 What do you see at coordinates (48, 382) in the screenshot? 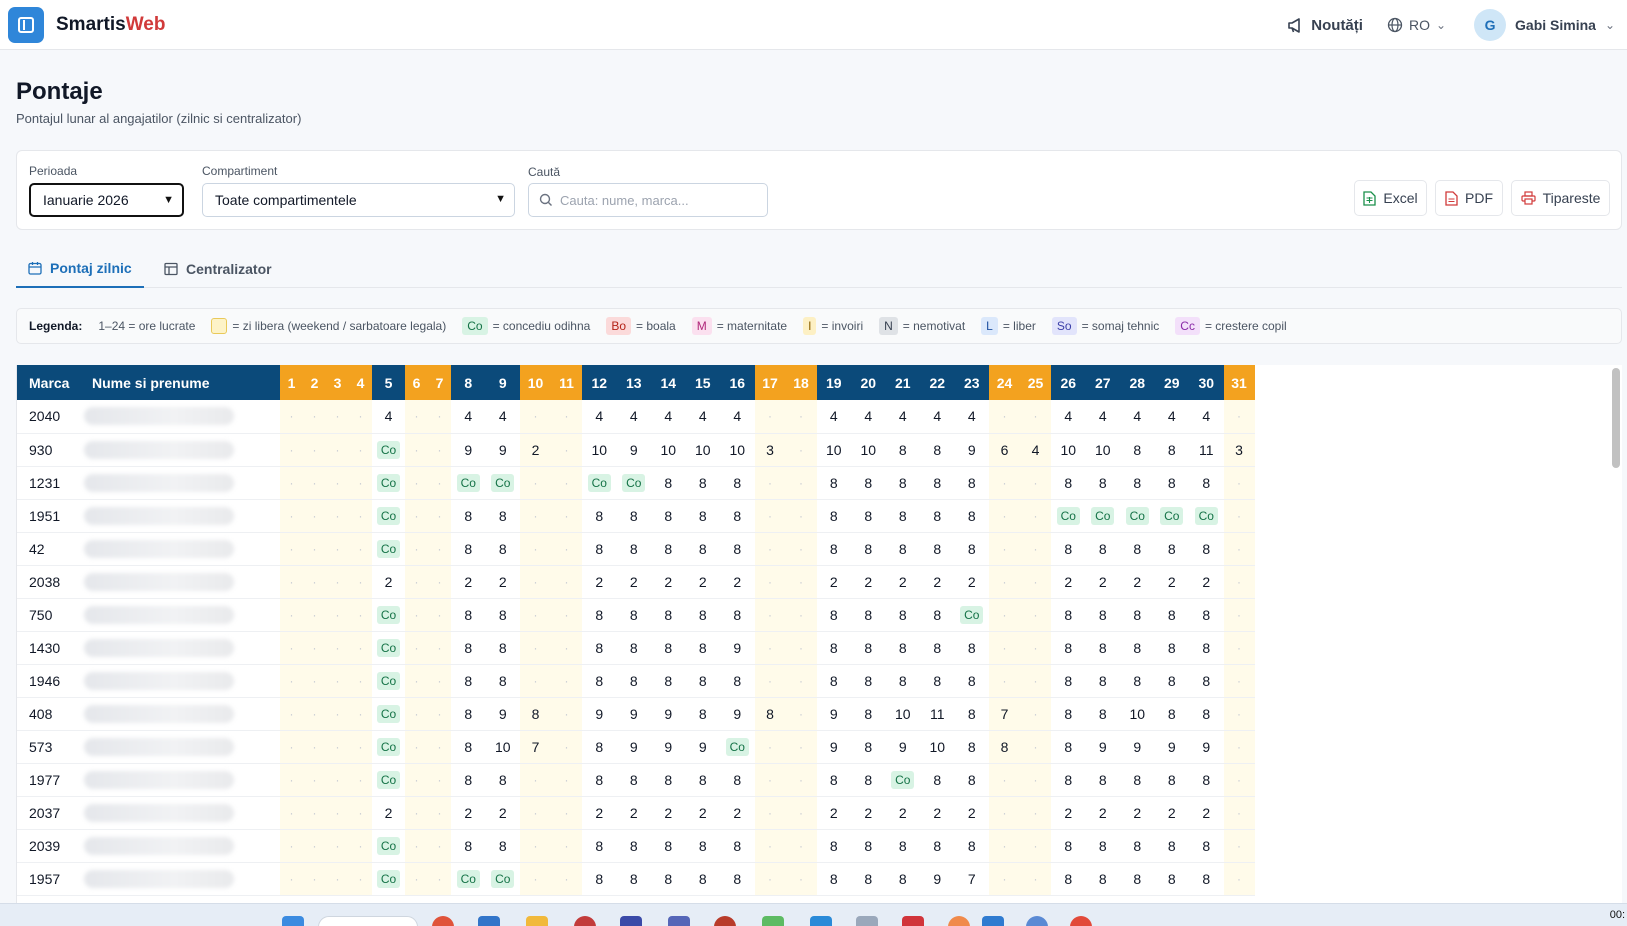
I see `col-marca: Marca` at bounding box center [48, 382].